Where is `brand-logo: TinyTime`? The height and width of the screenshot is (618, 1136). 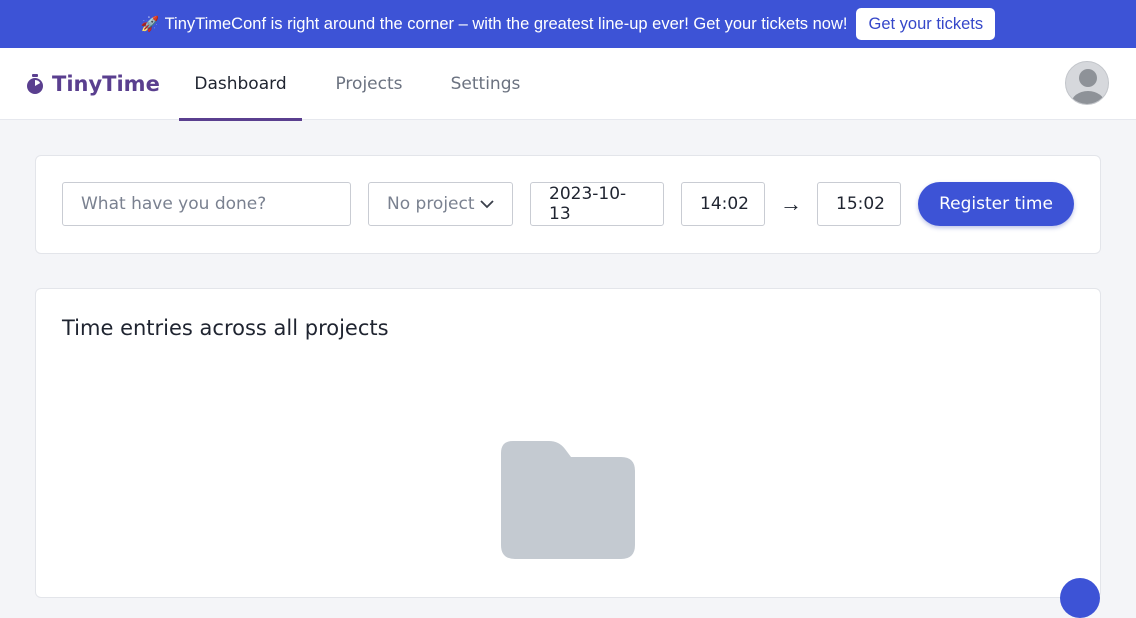
brand-logo: TinyTime is located at coordinates (93, 84).